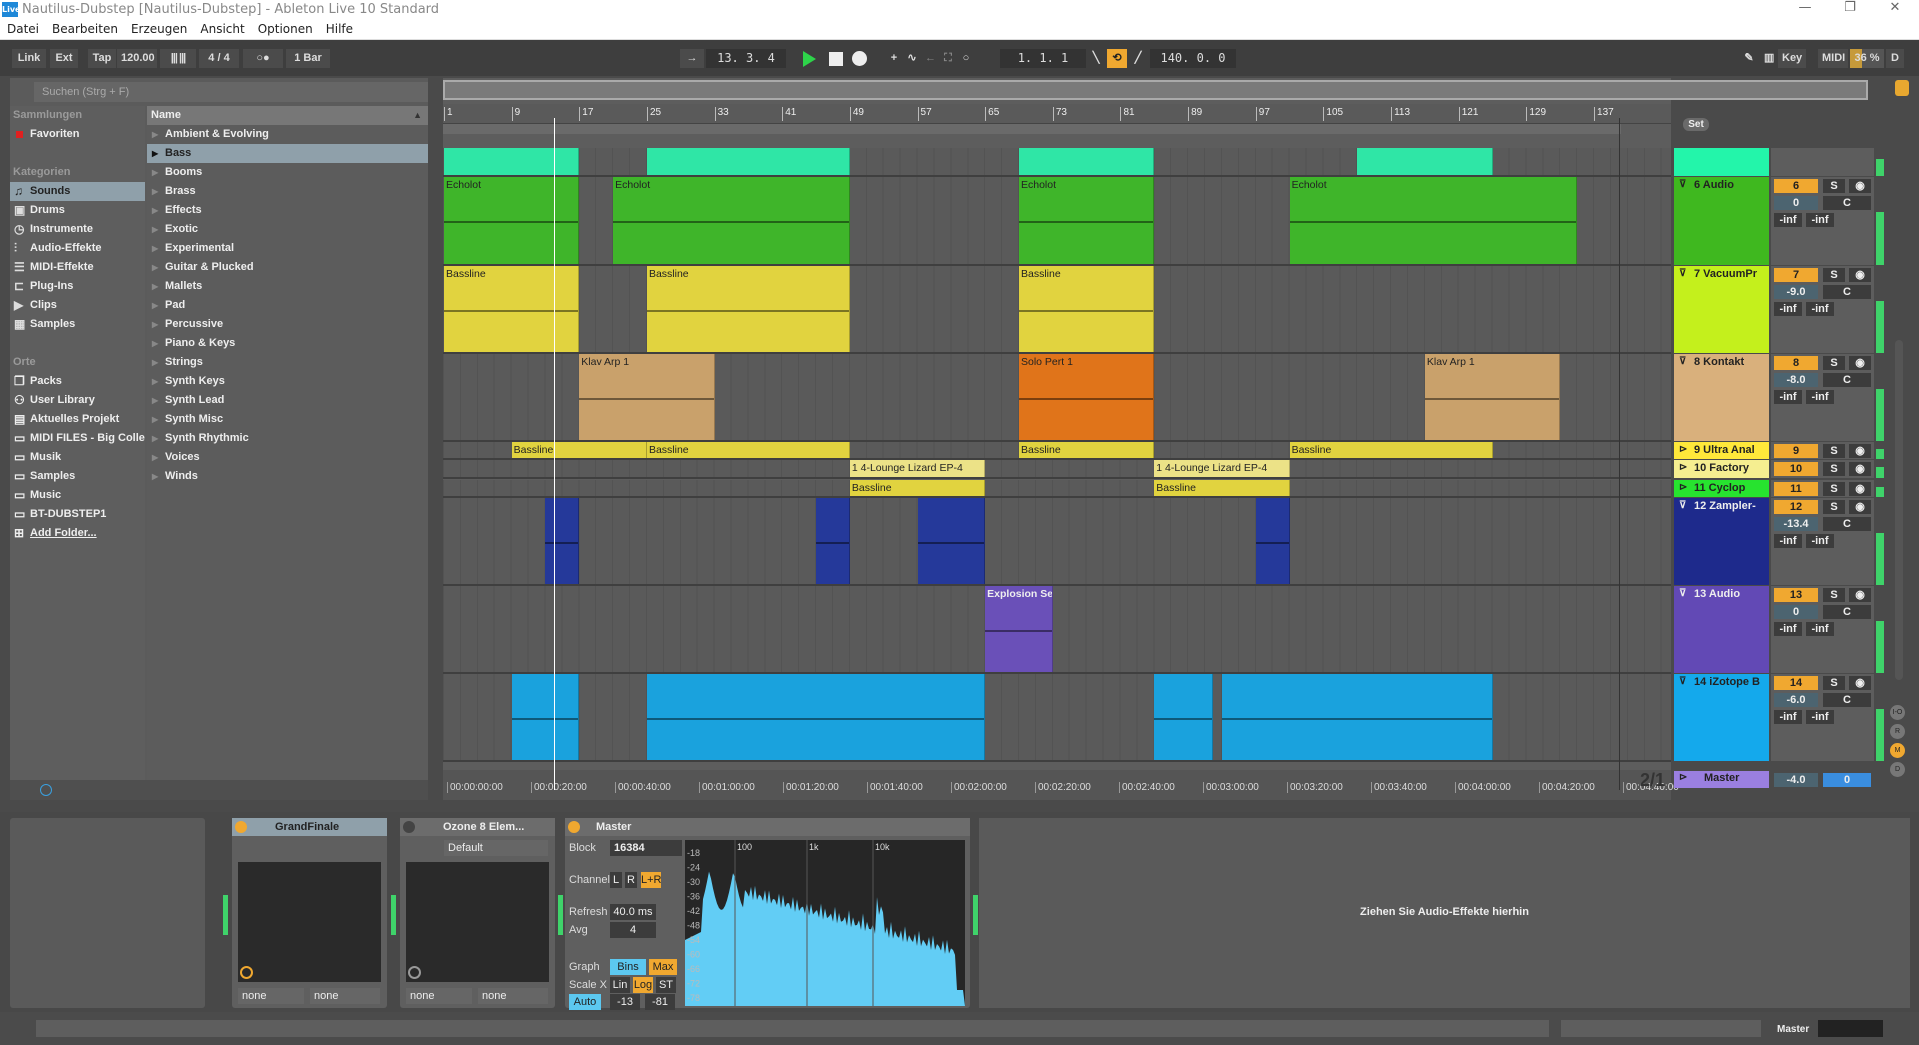 The height and width of the screenshot is (1045, 1919). What do you see at coordinates (77, 191) in the screenshot?
I see `sidebar-item-sounds: ♫ Sounds` at bounding box center [77, 191].